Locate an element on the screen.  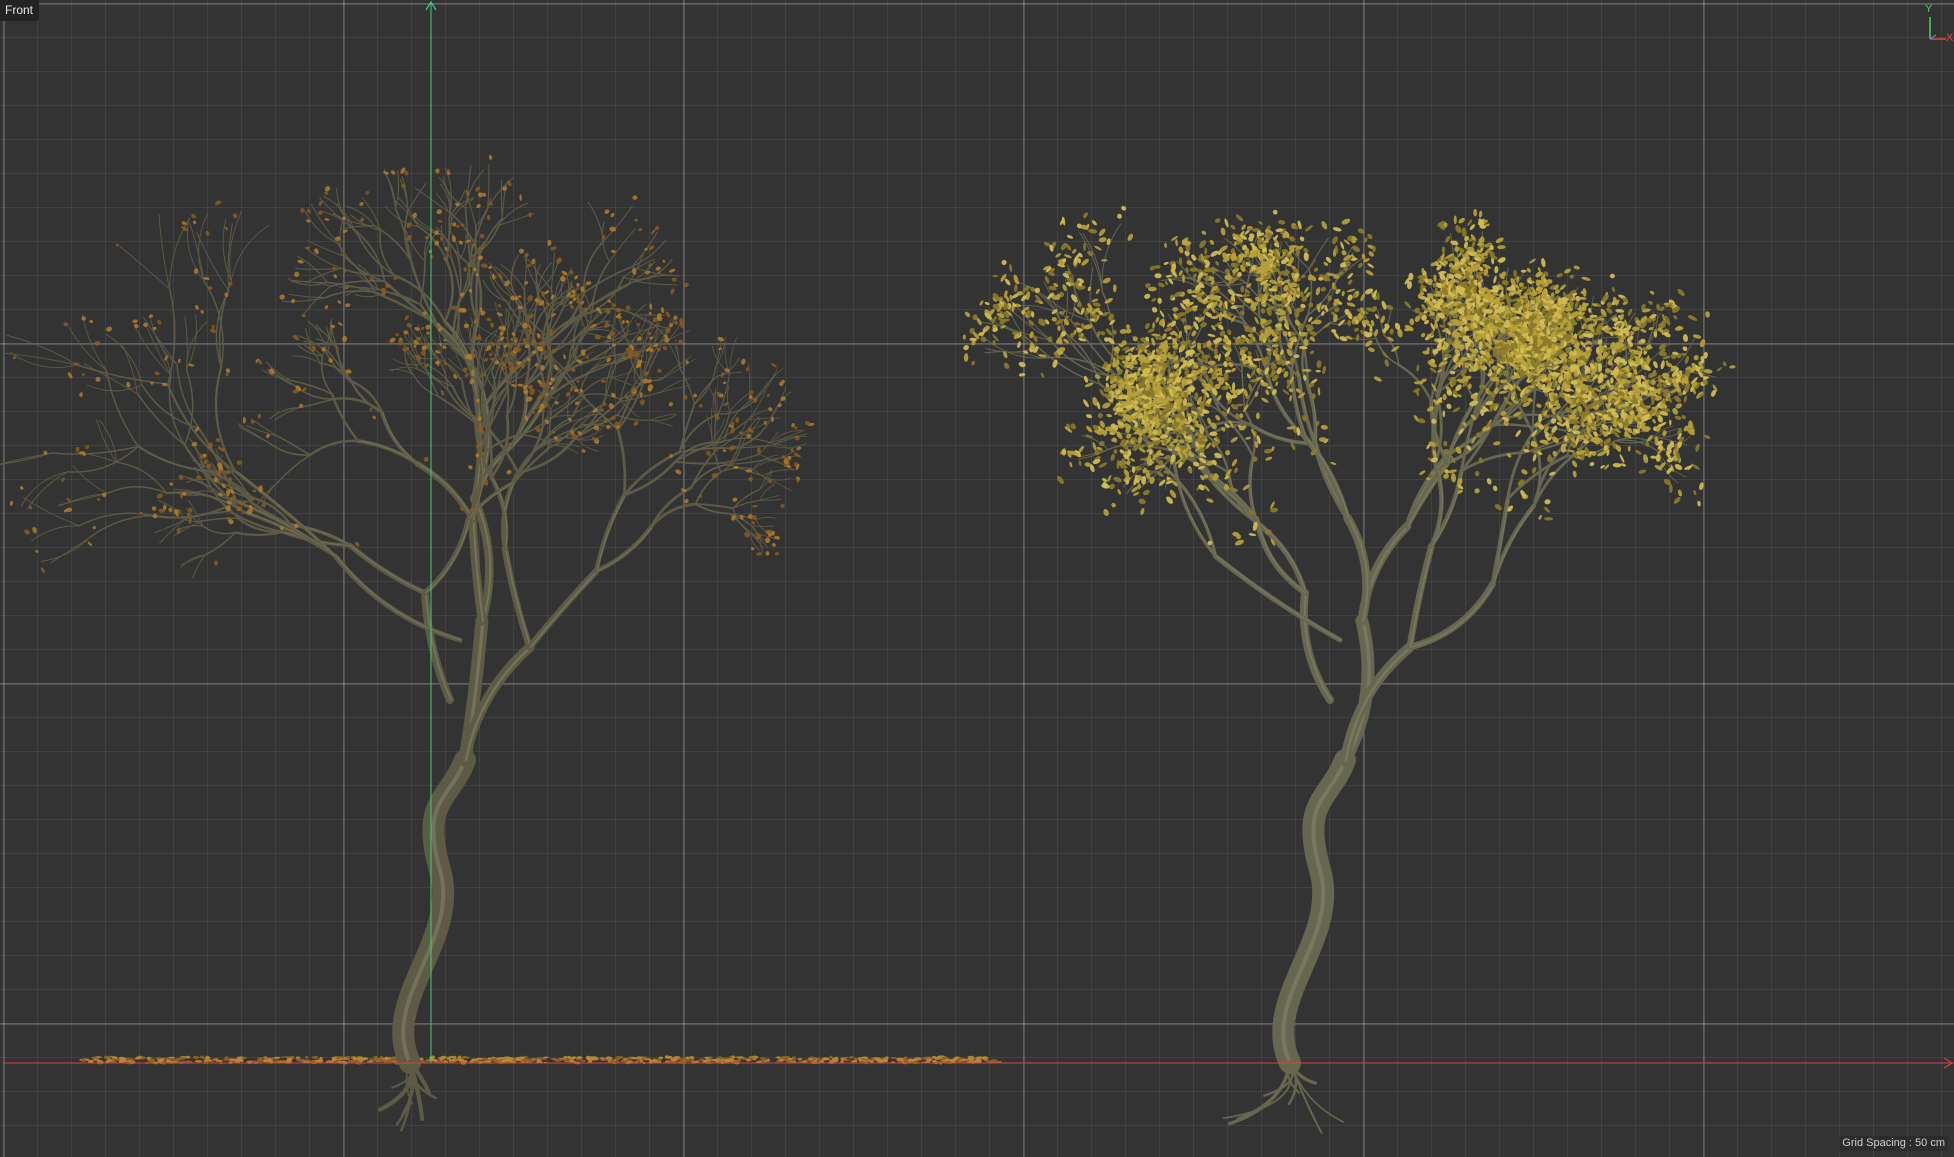
tree-leafy-leaves is located at coordinates (1349, 375).